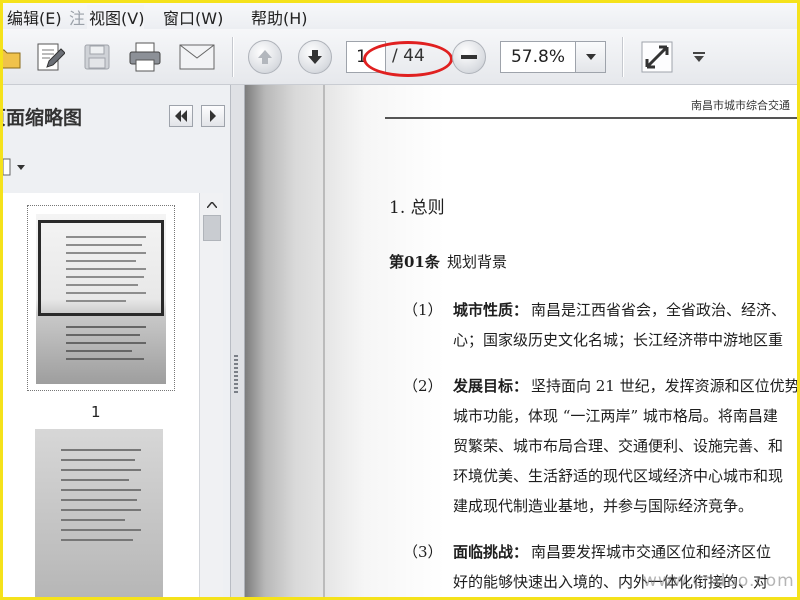  I want to click on paragraph-index: （3）, so click(423, 552).